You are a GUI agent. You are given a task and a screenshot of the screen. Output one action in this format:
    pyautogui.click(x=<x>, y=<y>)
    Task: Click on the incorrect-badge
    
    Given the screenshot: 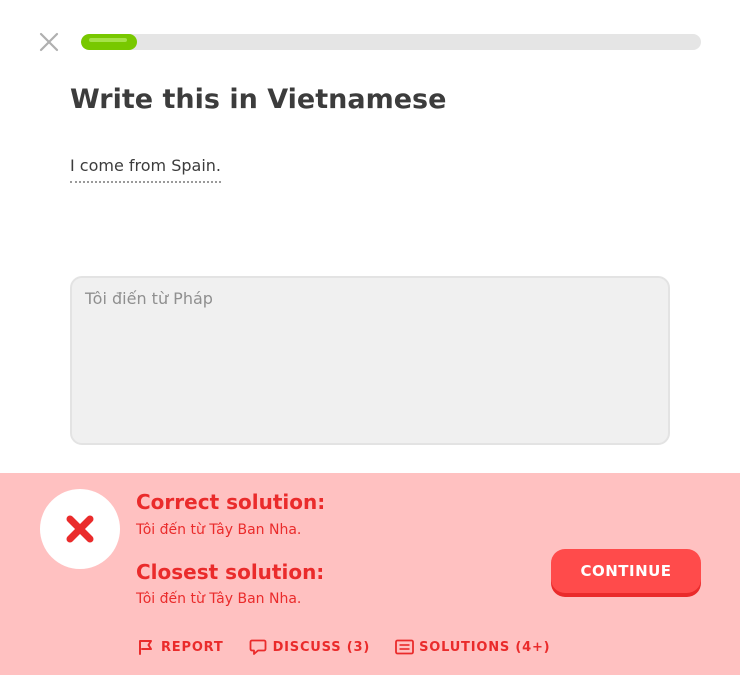 What is the action you would take?
    pyautogui.click(x=80, y=529)
    